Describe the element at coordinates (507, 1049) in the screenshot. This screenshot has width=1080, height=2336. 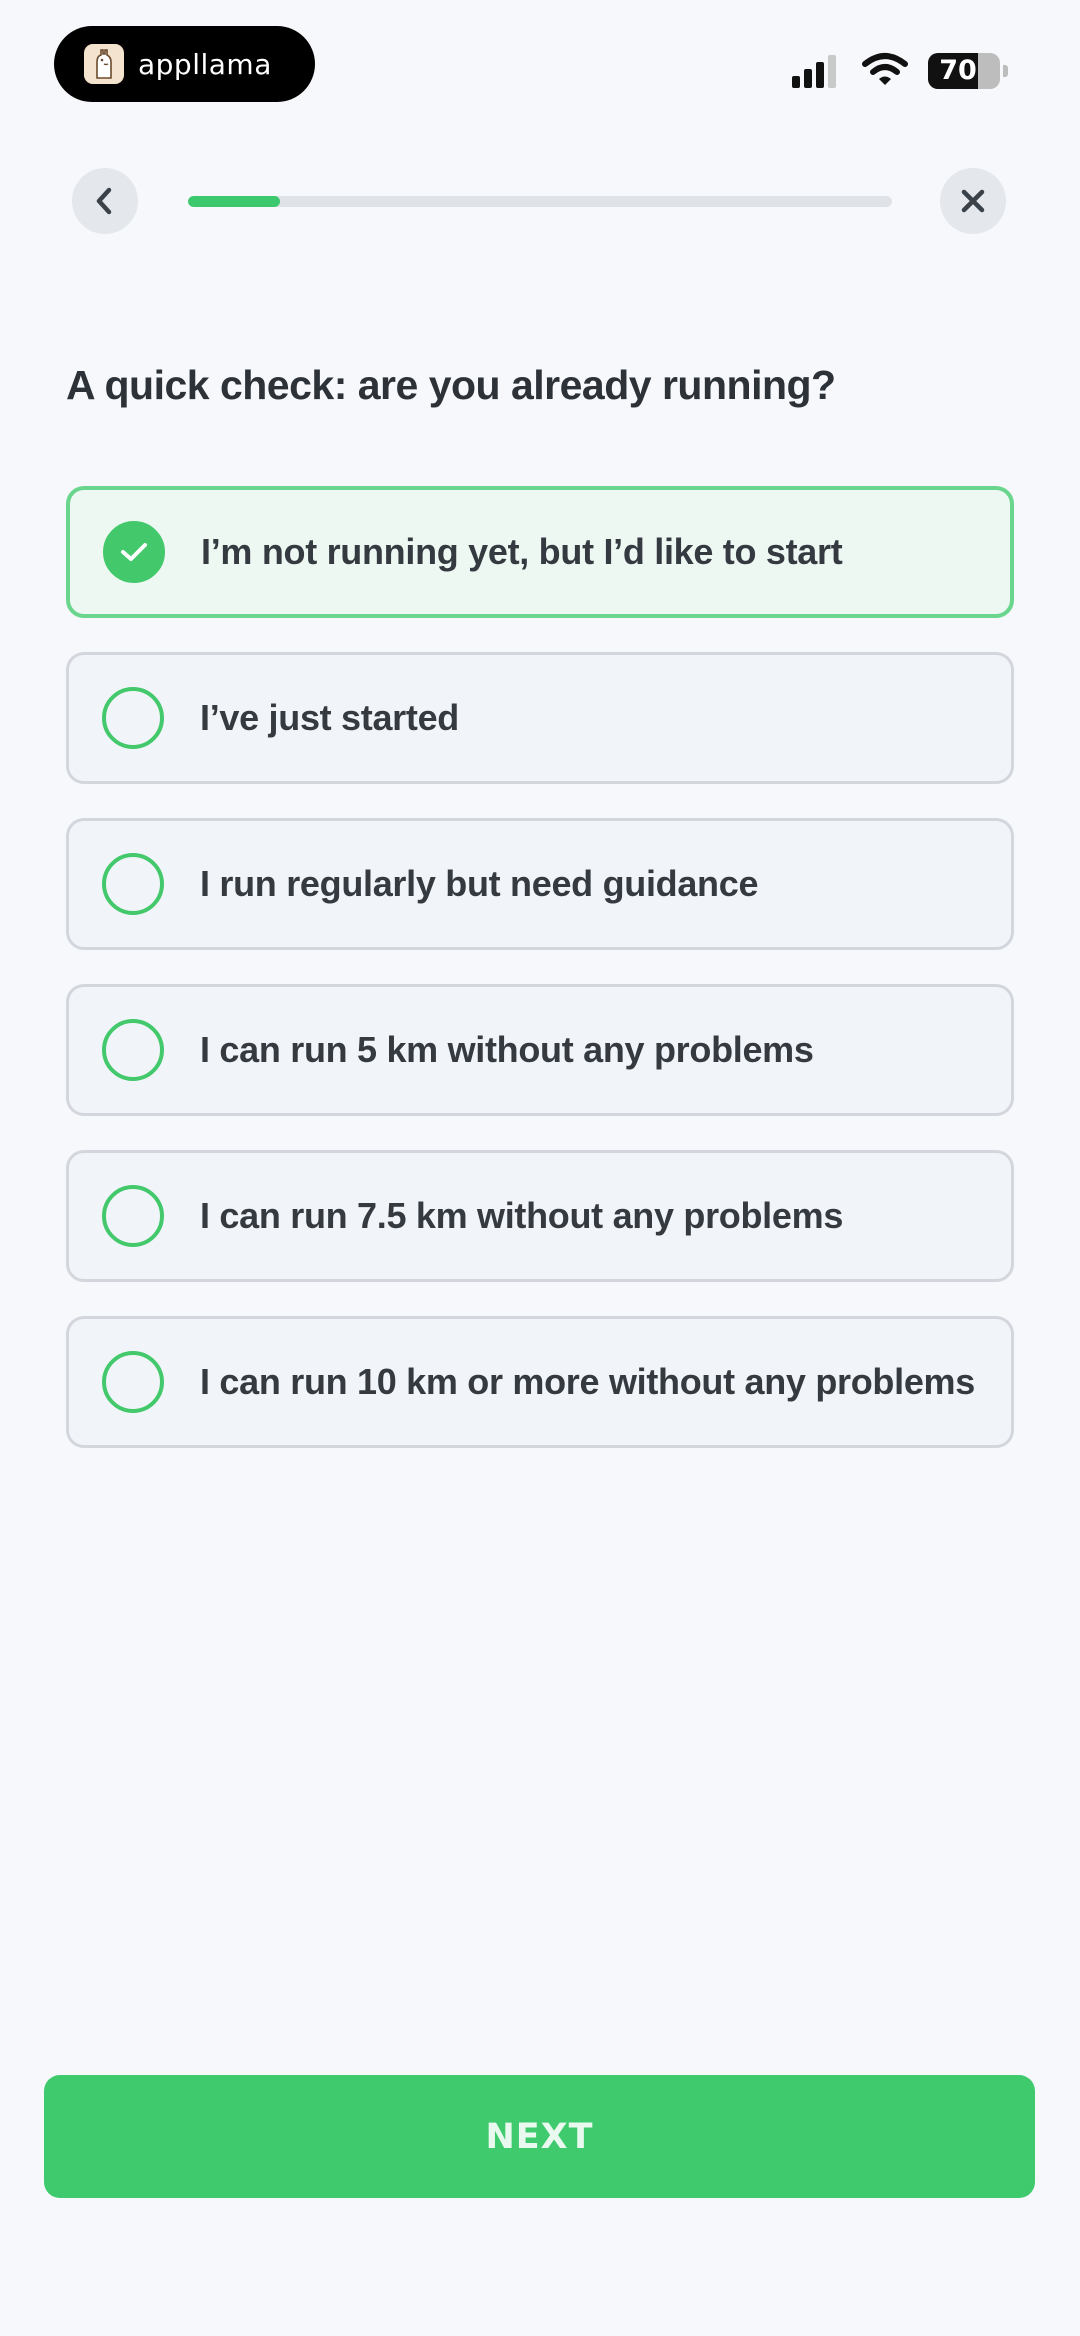
I see `answer-option-label: I can run 5 km without any problems` at that location.